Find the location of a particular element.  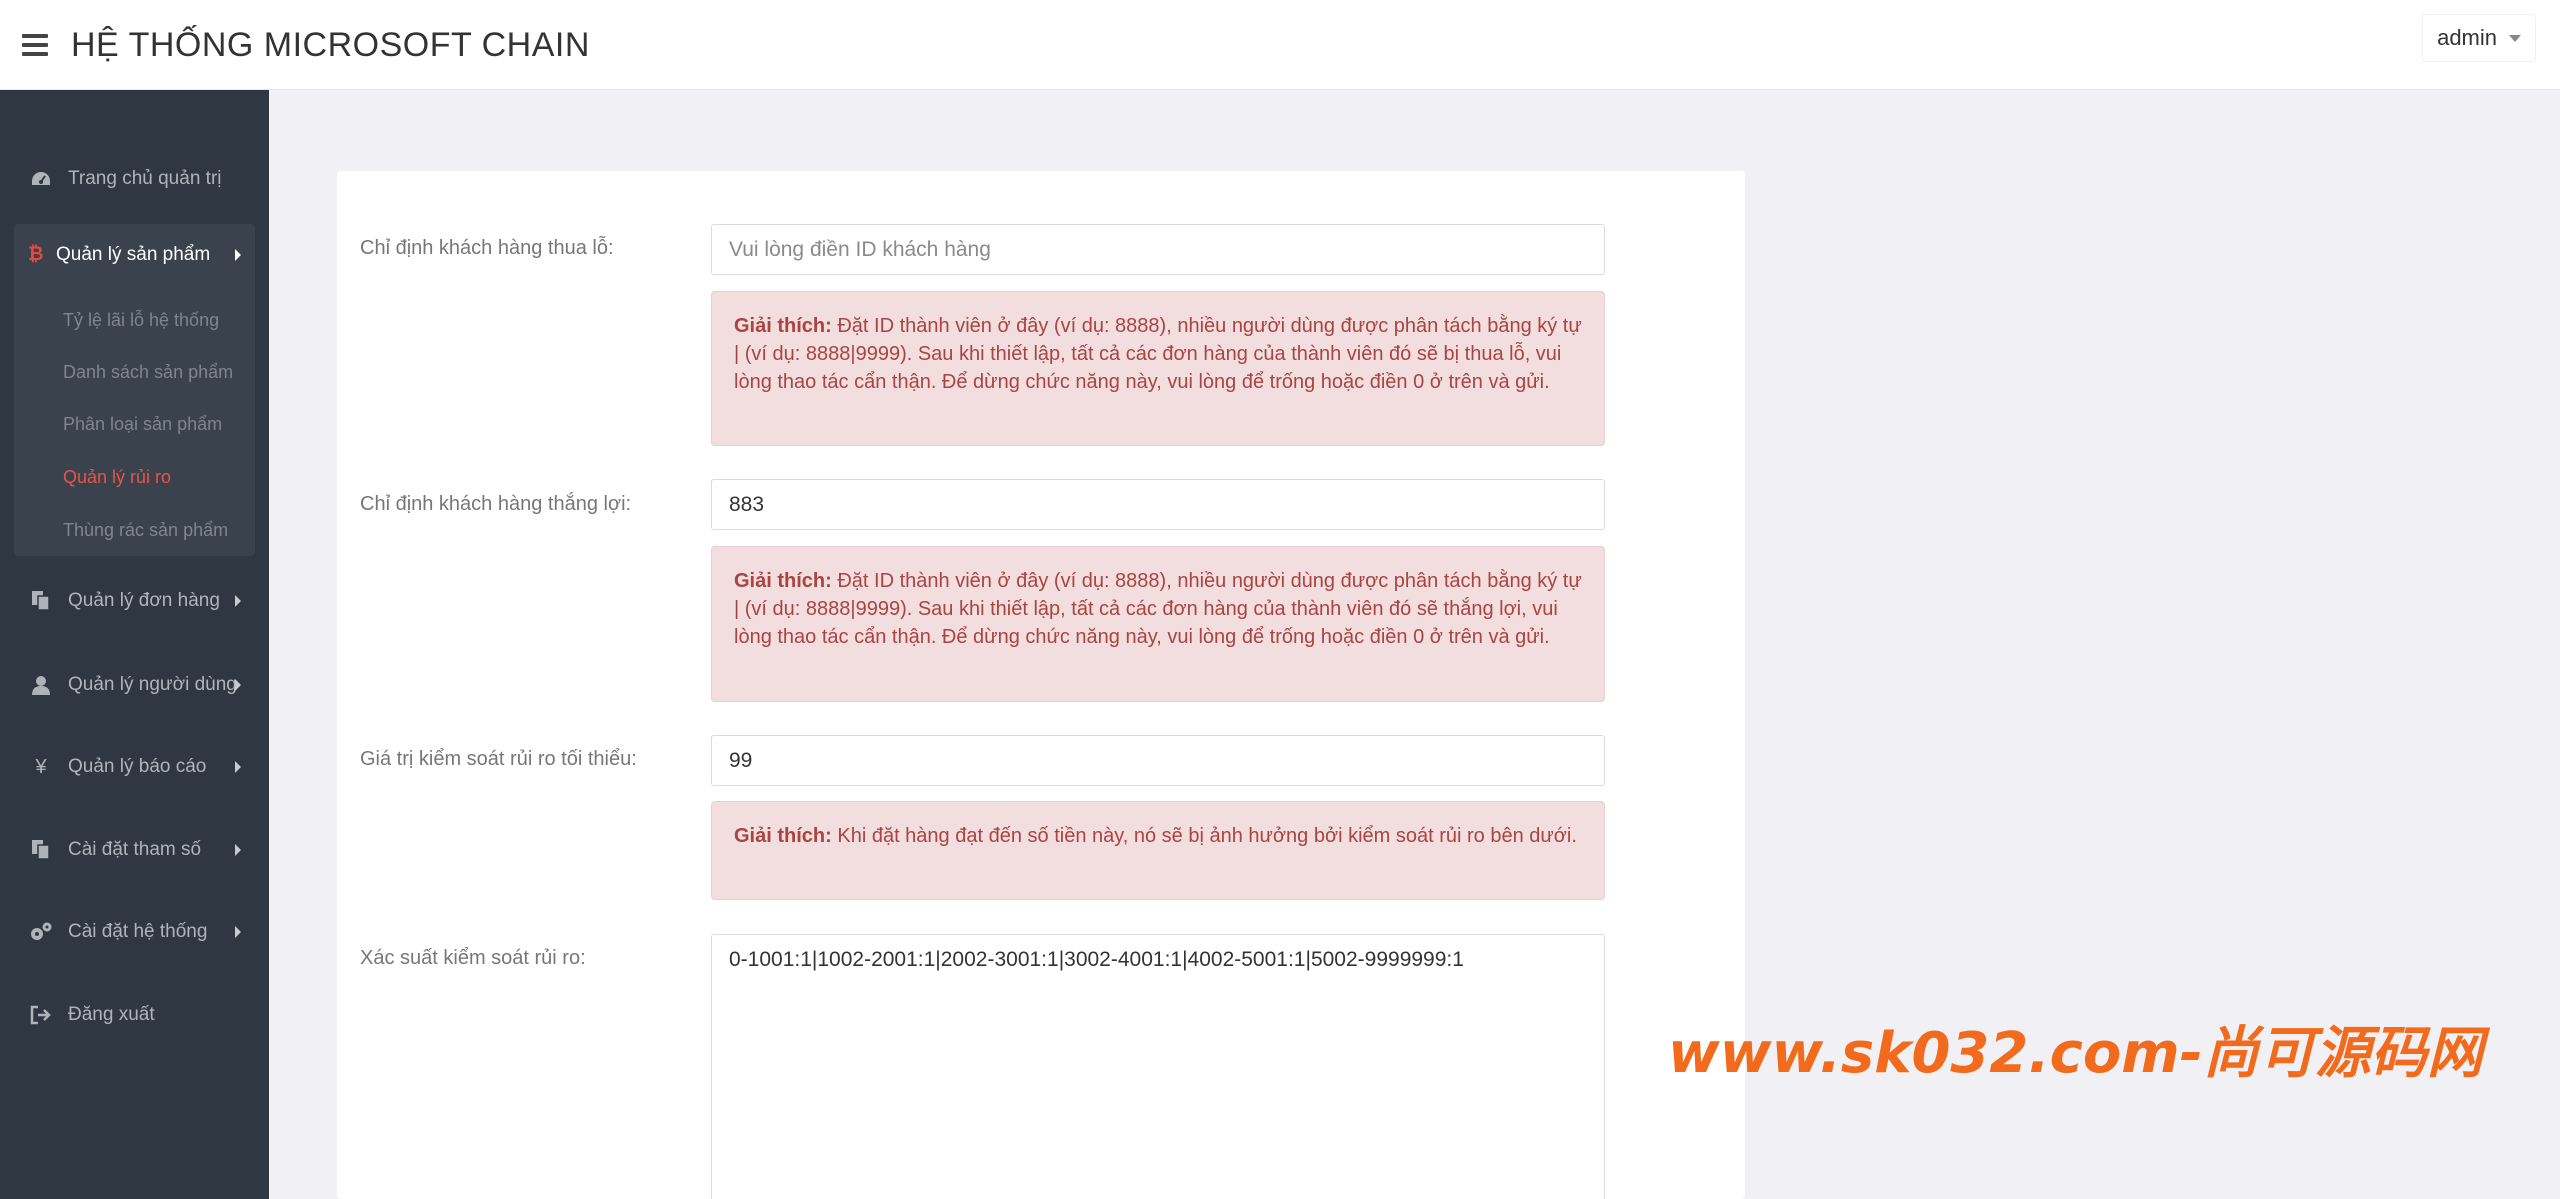

winner-customer-label: Chỉ định khách hàng thắng lợi: is located at coordinates (496, 504).